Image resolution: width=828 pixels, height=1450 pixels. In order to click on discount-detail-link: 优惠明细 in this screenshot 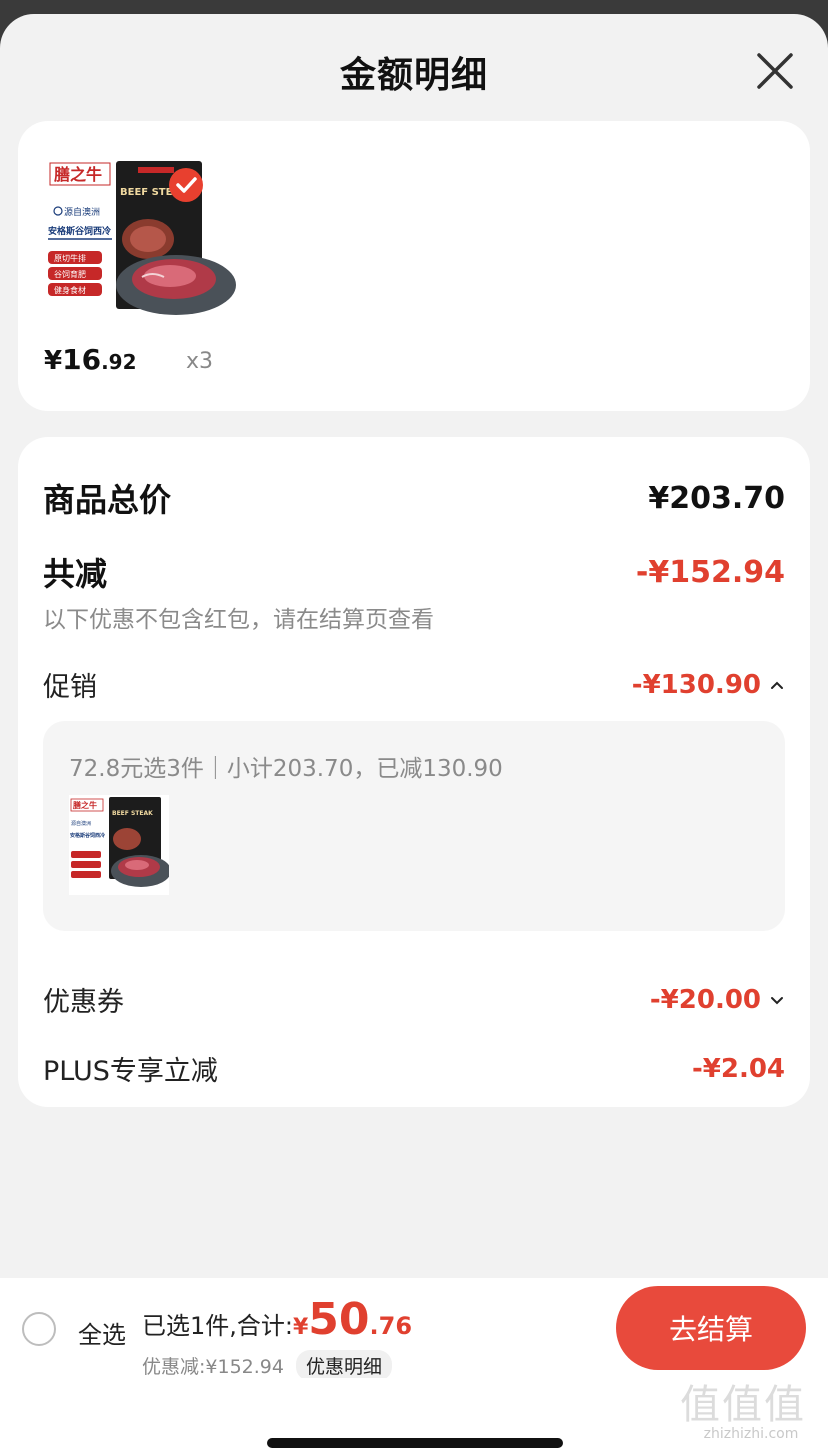, I will do `click(343, 1365)`.